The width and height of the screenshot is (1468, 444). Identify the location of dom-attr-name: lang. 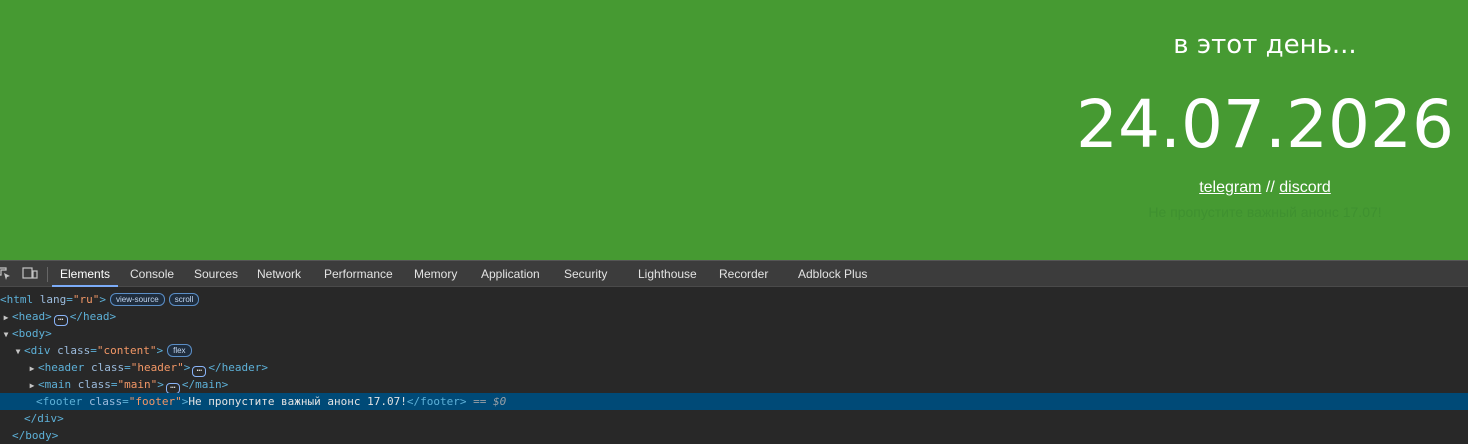
(53, 299).